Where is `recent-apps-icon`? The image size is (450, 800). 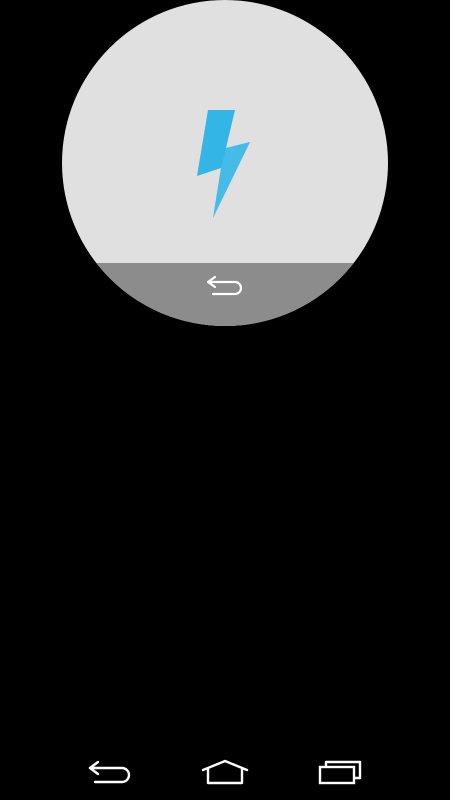 recent-apps-icon is located at coordinates (340, 772).